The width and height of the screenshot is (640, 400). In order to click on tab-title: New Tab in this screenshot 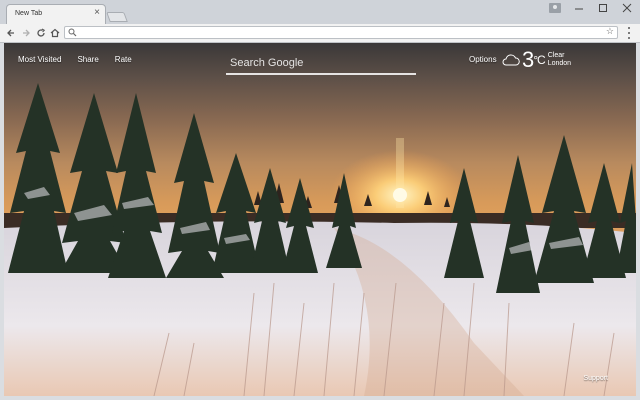, I will do `click(29, 13)`.